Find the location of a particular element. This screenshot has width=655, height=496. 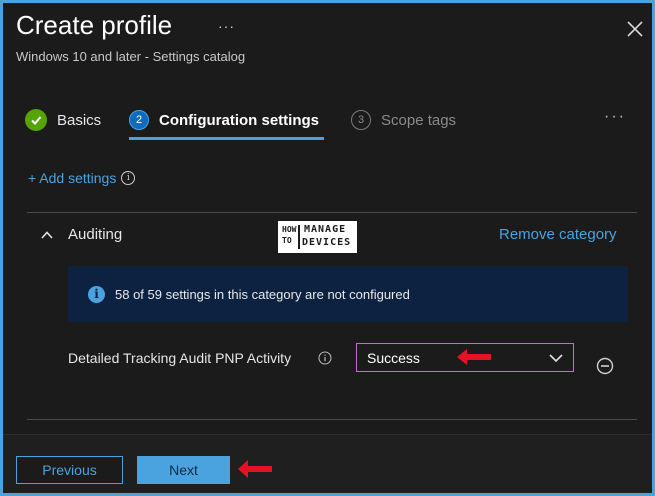

step-number-badge: 2 is located at coordinates (139, 120).